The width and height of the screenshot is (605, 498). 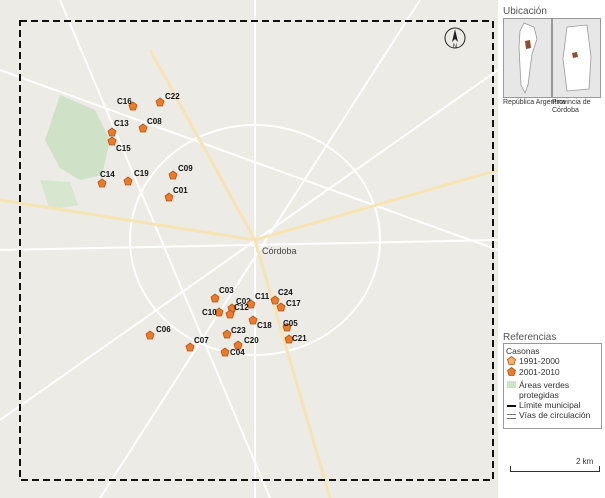 I want to click on casona-label-c13: C13, so click(x=121, y=123).